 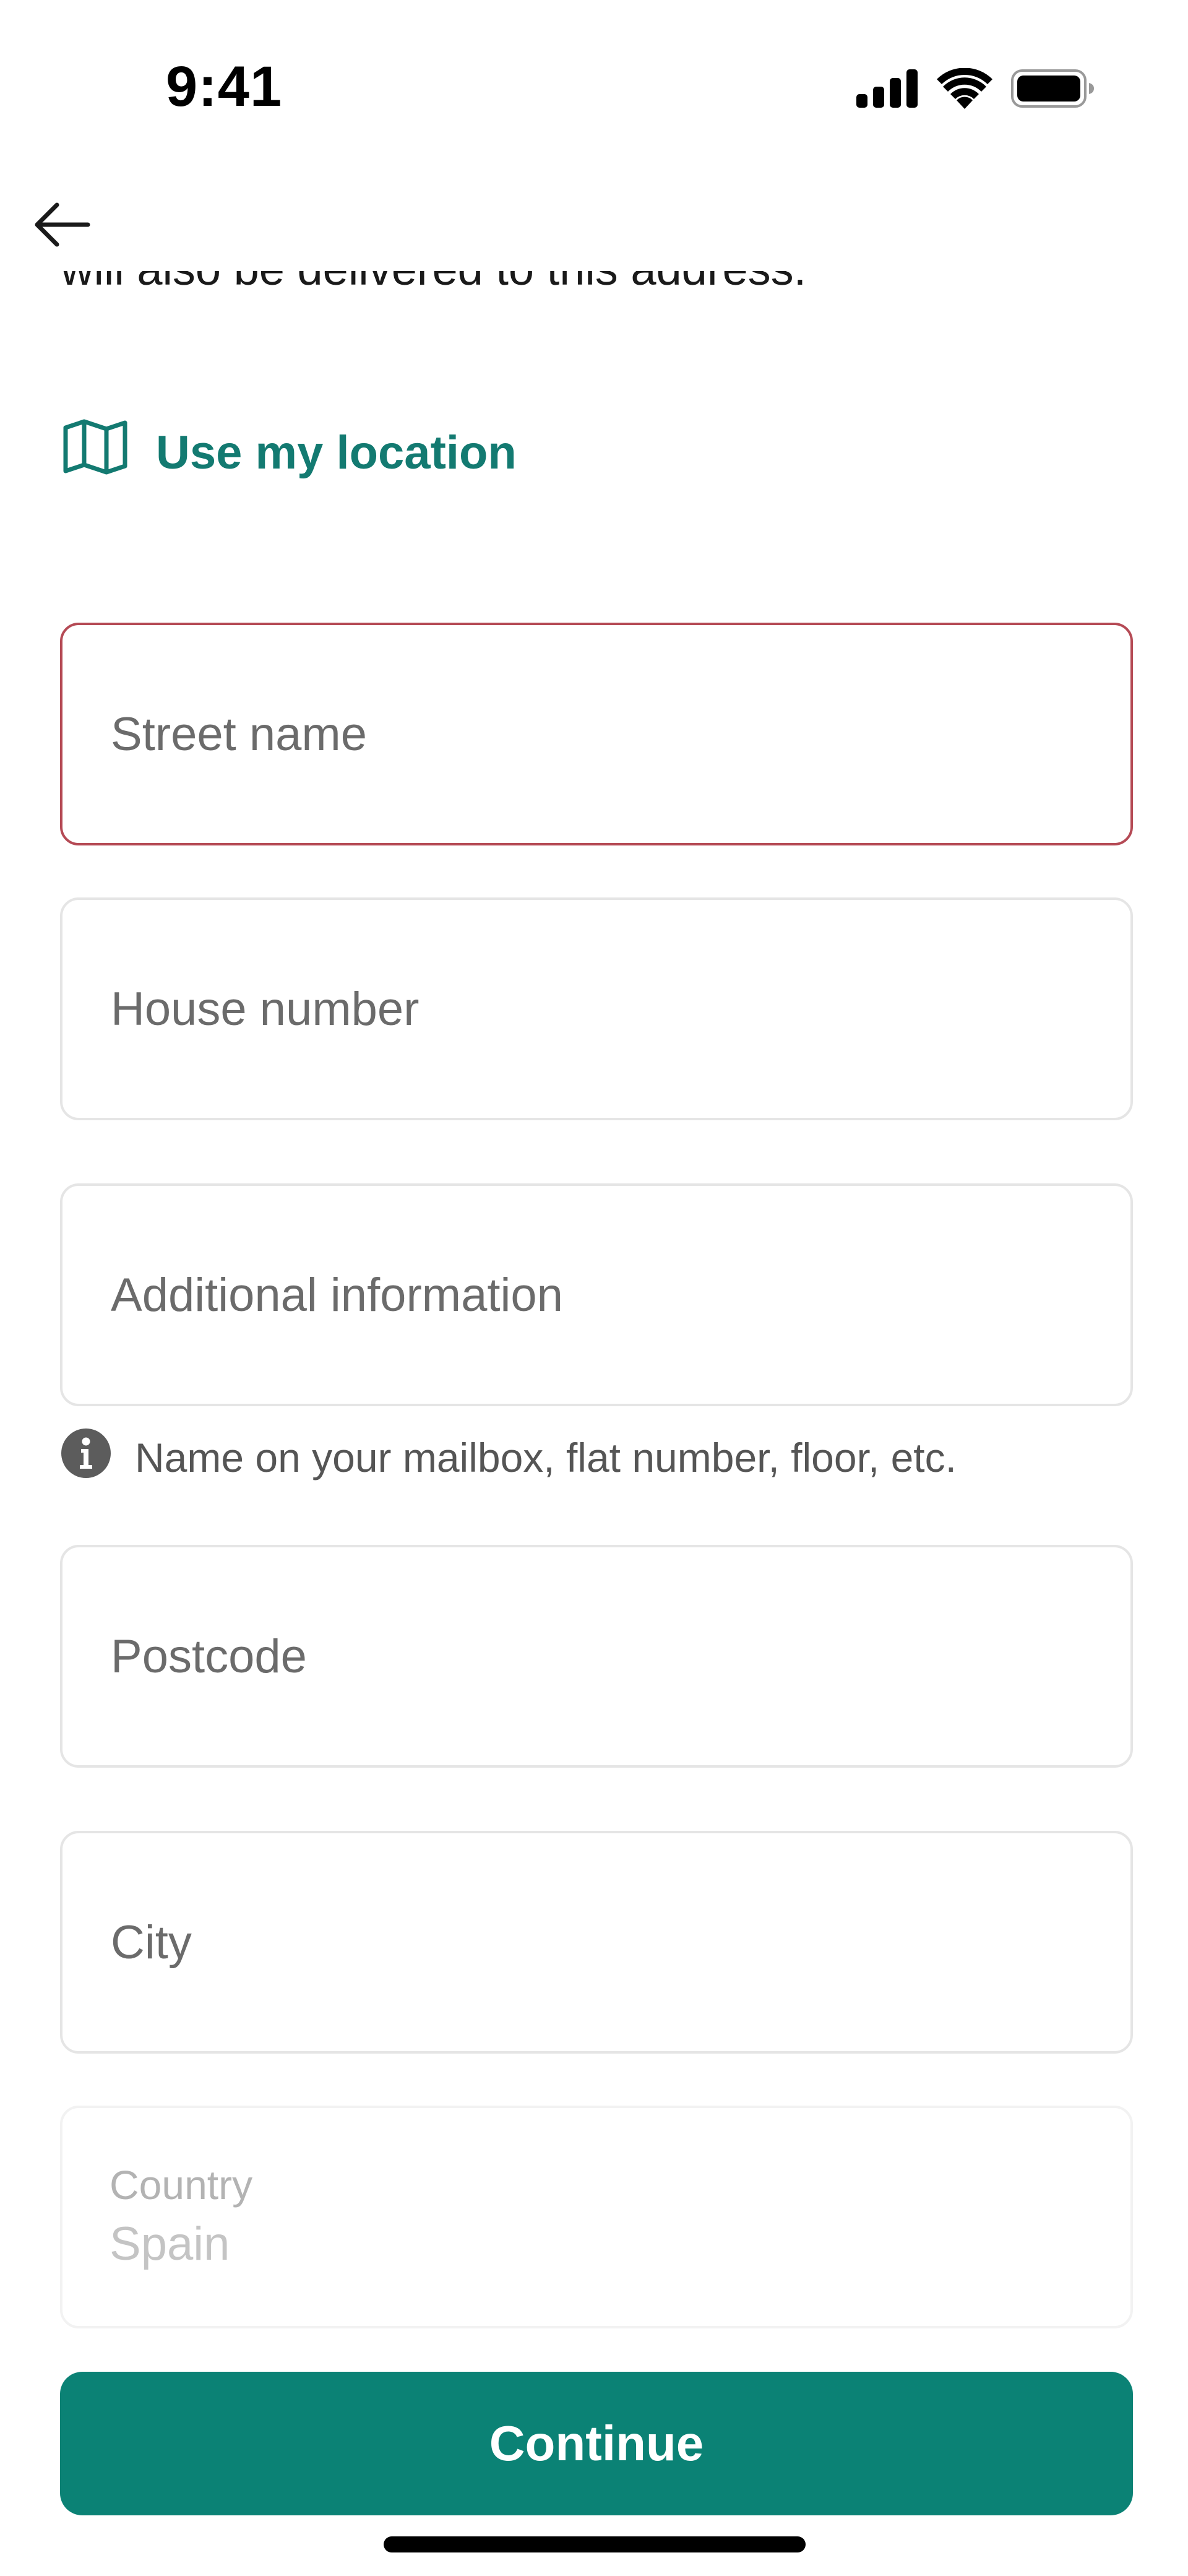 What do you see at coordinates (336, 452) in the screenshot?
I see `use-my-location-label: Use my location` at bounding box center [336, 452].